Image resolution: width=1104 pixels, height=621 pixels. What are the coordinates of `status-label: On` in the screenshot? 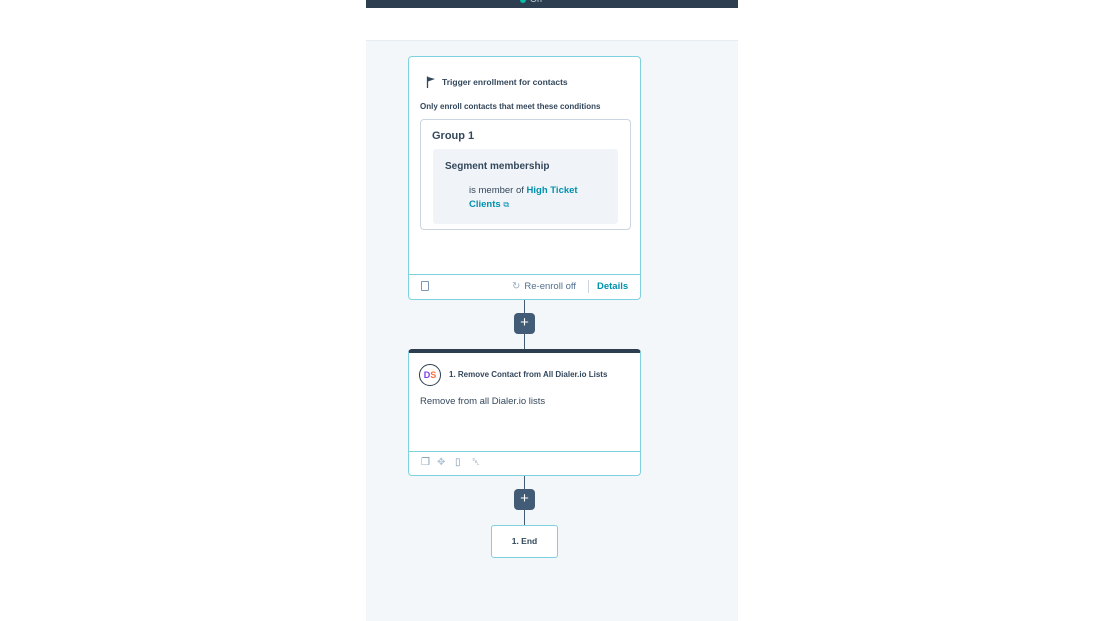 It's located at (536, 2).